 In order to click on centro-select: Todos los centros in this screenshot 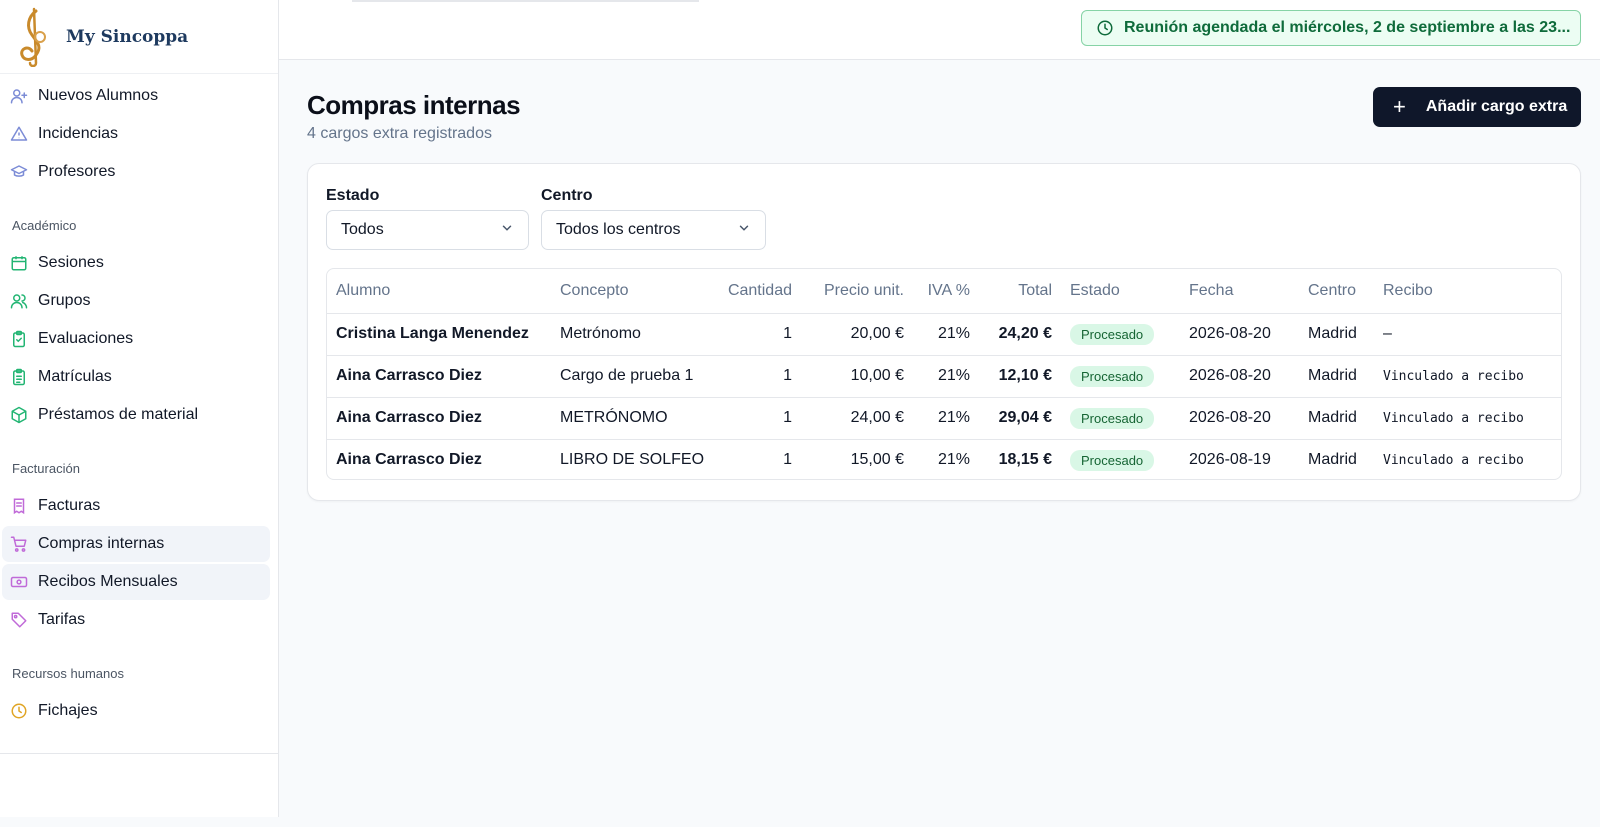, I will do `click(653, 230)`.